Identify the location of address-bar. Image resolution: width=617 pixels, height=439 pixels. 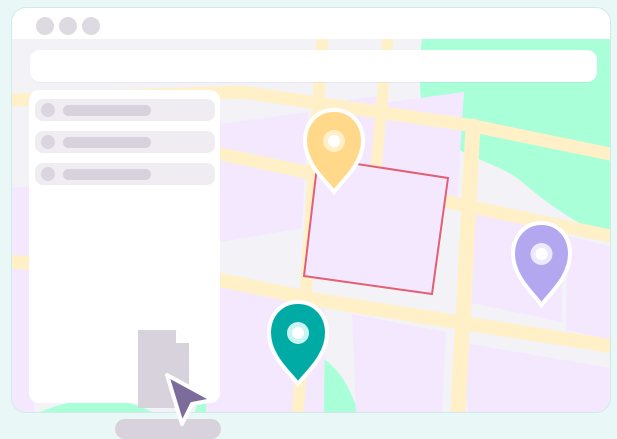
(313, 66).